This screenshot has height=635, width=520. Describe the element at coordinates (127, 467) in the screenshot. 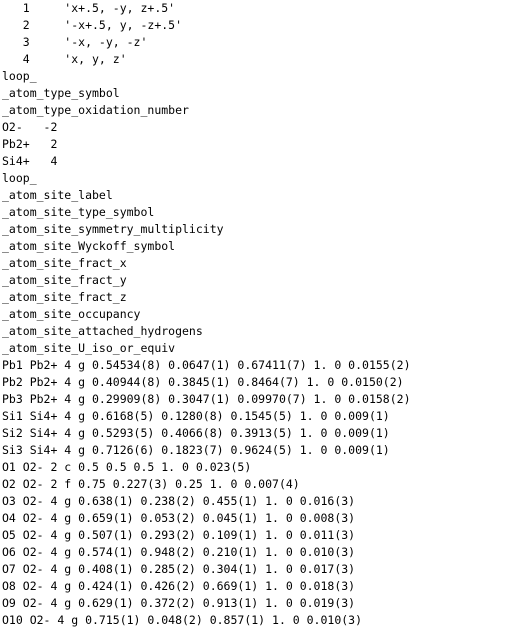

I see `atom-site-row: O1 O2- 2 c 0.5 0.5 0.5 1. 0 0.023(5)` at that location.